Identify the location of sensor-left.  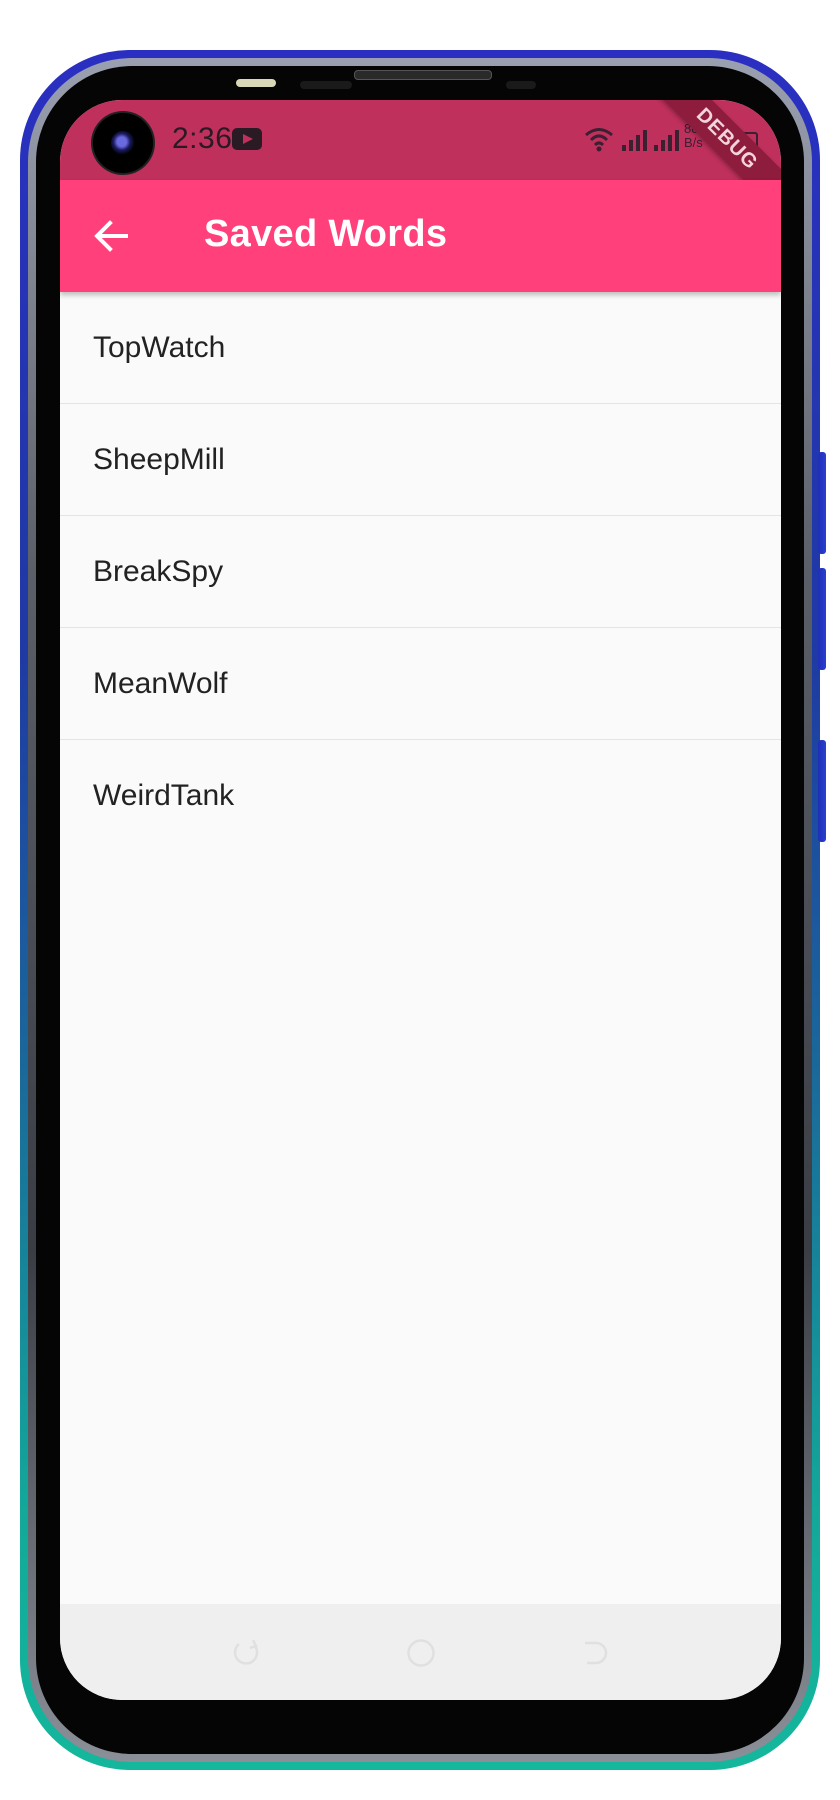
(326, 85).